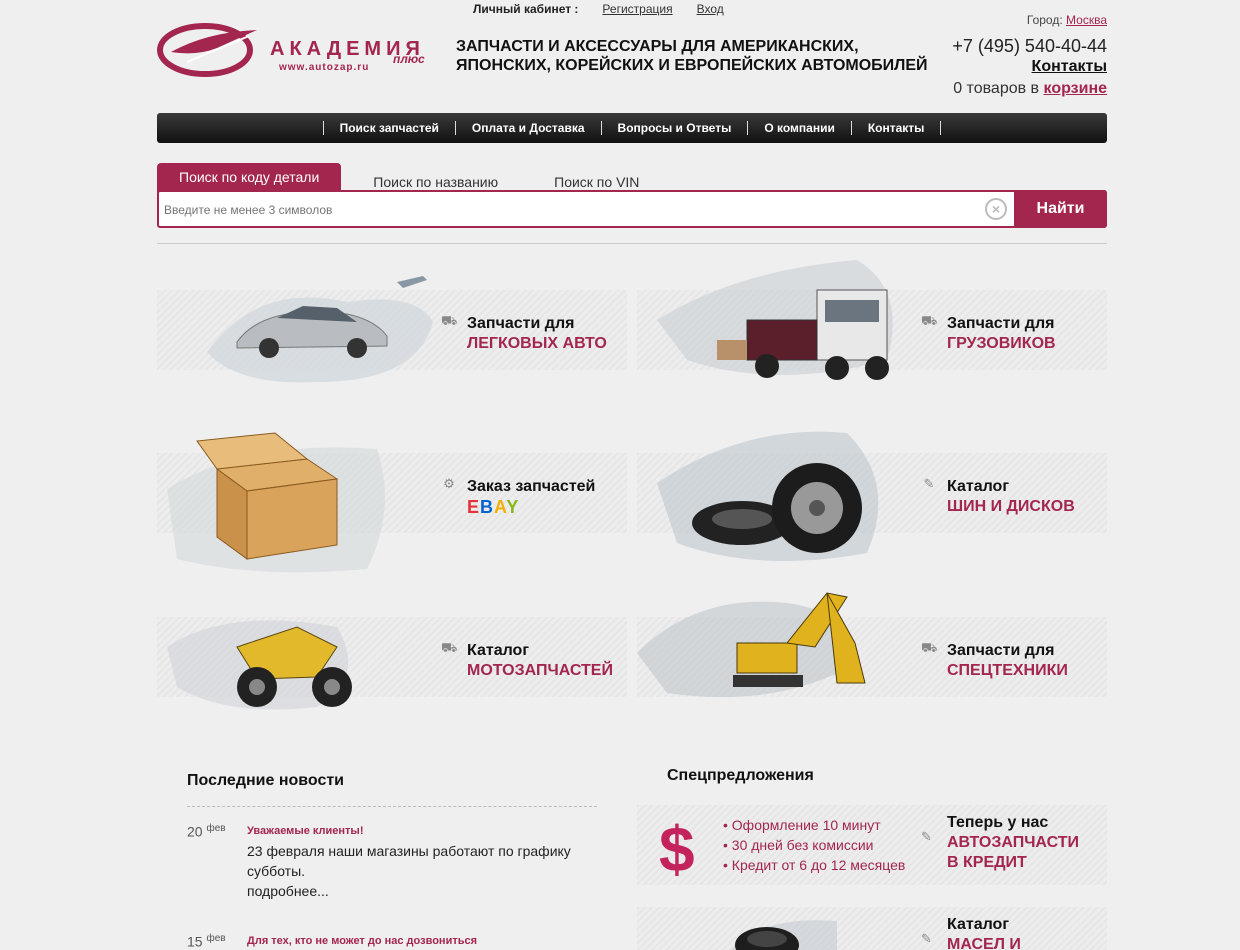 The width and height of the screenshot is (1240, 950). I want to click on box-image, so click(276, 502).